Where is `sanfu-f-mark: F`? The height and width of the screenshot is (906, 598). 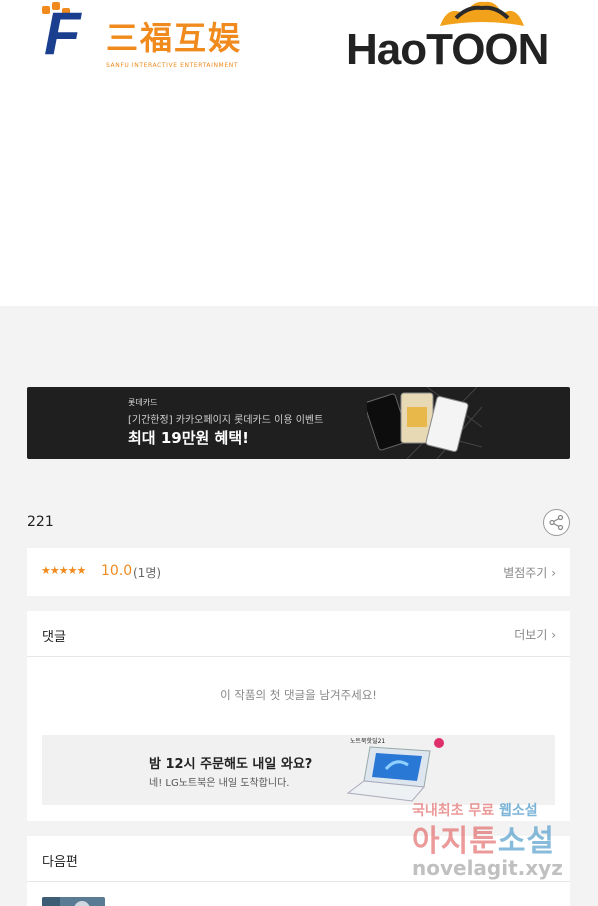 sanfu-f-mark: F is located at coordinates (62, 33).